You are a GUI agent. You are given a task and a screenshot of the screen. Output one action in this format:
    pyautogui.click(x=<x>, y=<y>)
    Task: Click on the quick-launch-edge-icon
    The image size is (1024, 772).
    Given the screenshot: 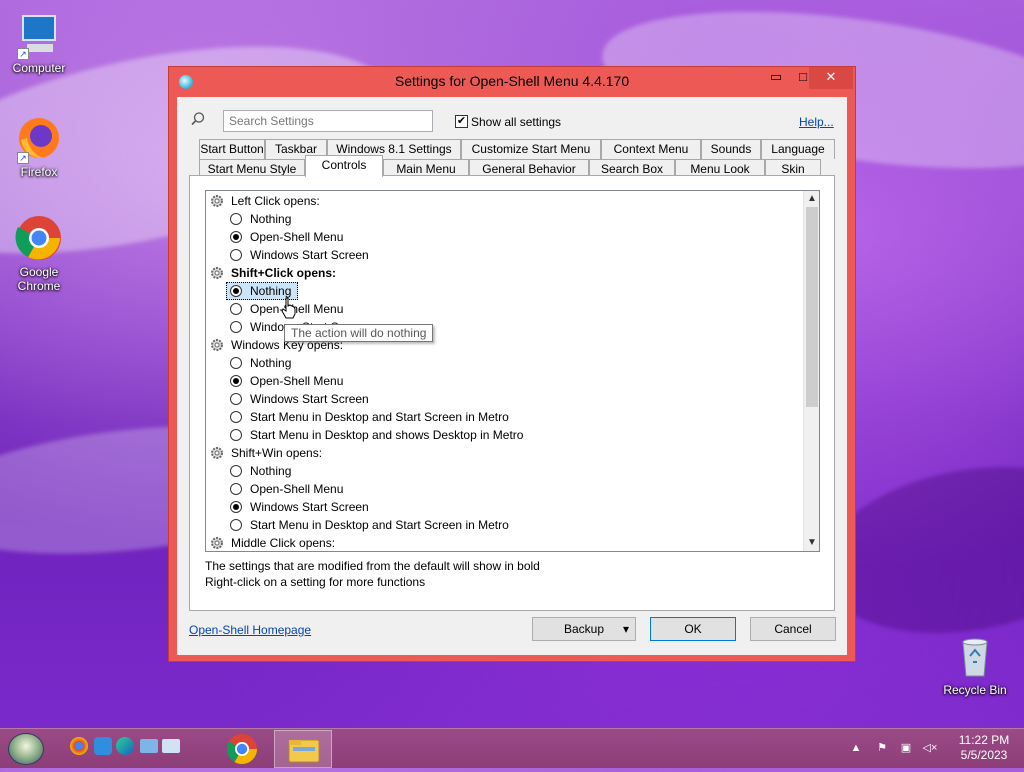 What is the action you would take?
    pyautogui.click(x=125, y=746)
    